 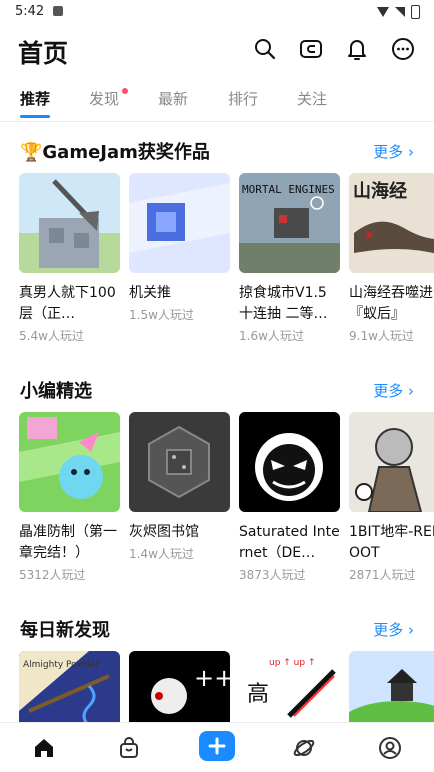 What do you see at coordinates (44, 748) in the screenshot?
I see `home-icon` at bounding box center [44, 748].